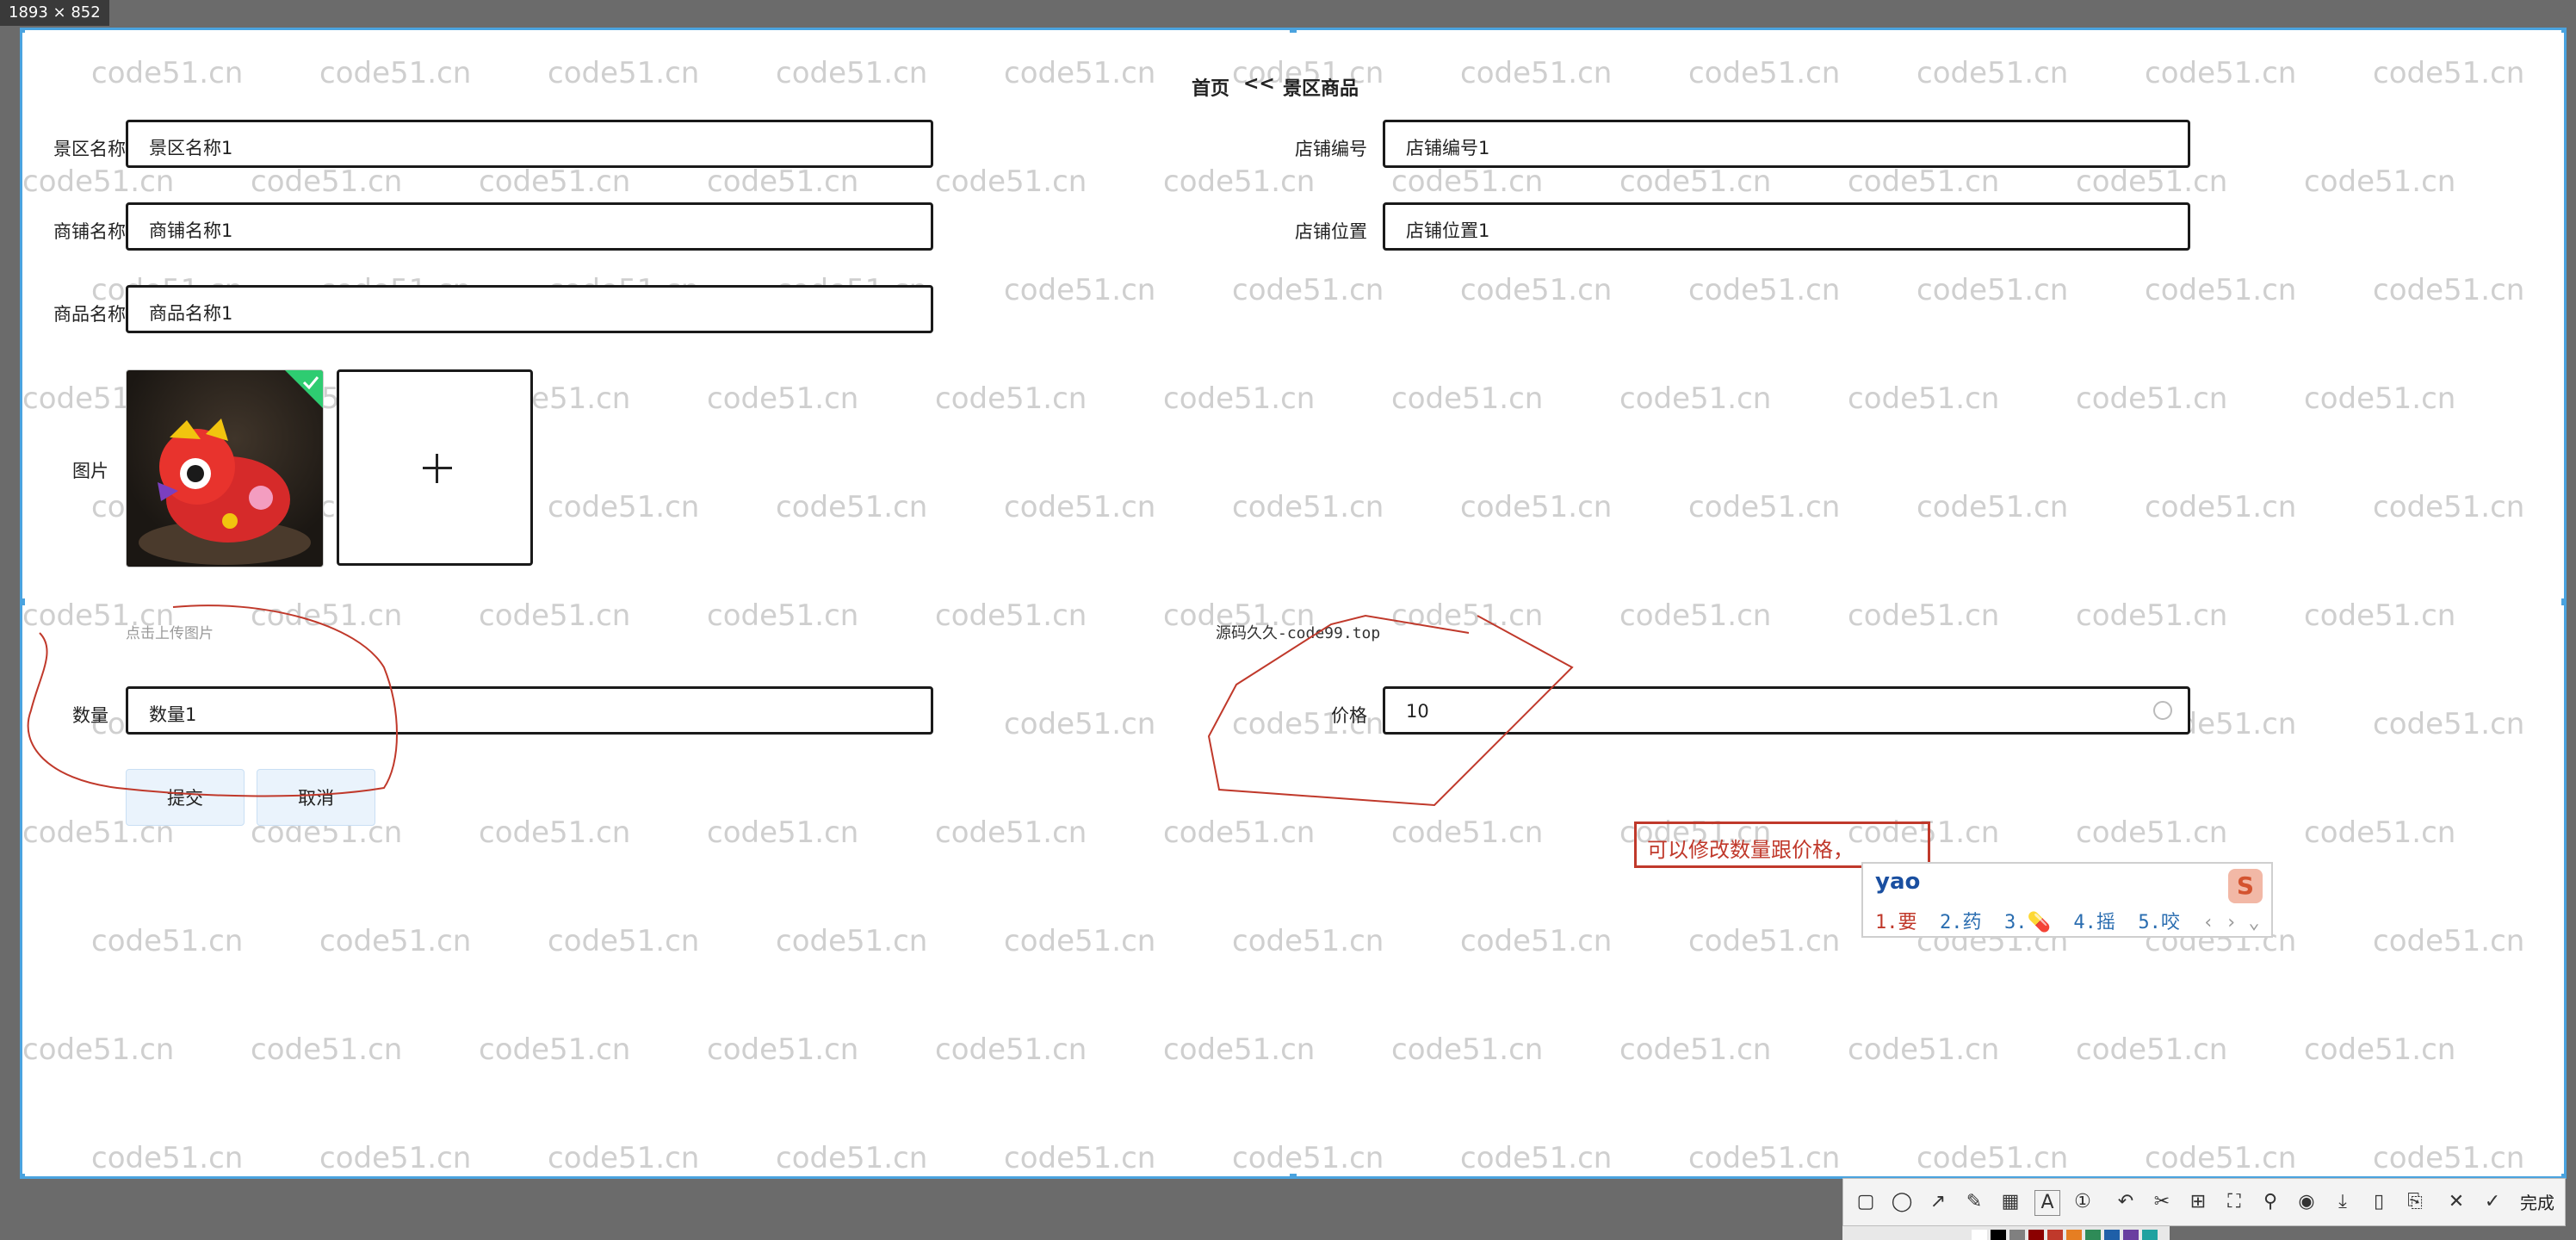 This screenshot has width=2576, height=1240. What do you see at coordinates (2379, 1202) in the screenshot?
I see `copy-icon: ▯` at bounding box center [2379, 1202].